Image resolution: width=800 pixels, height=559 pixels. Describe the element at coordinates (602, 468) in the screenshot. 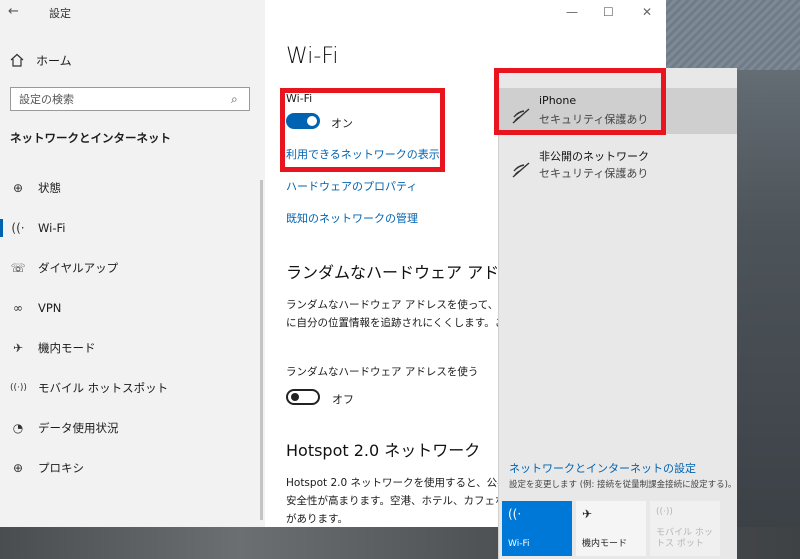

I see `network-settings-link: ネットワークとインターネットの設定` at that location.